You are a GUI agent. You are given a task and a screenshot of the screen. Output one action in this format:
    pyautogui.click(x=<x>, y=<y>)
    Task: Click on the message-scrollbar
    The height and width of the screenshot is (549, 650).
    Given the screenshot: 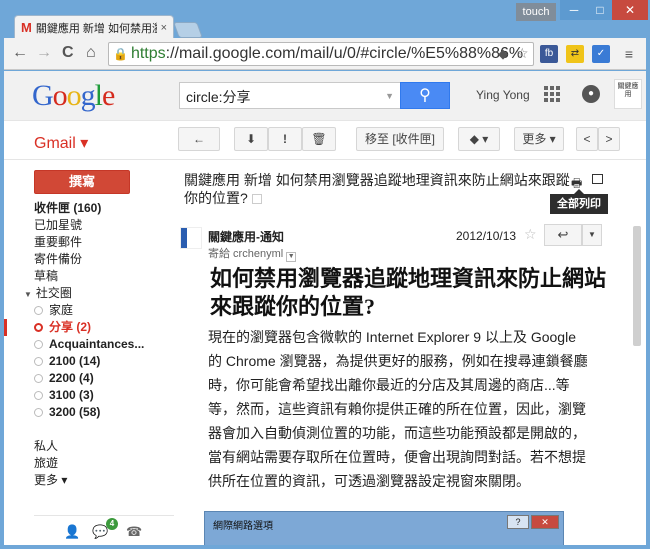 What is the action you would take?
    pyautogui.click(x=637, y=384)
    